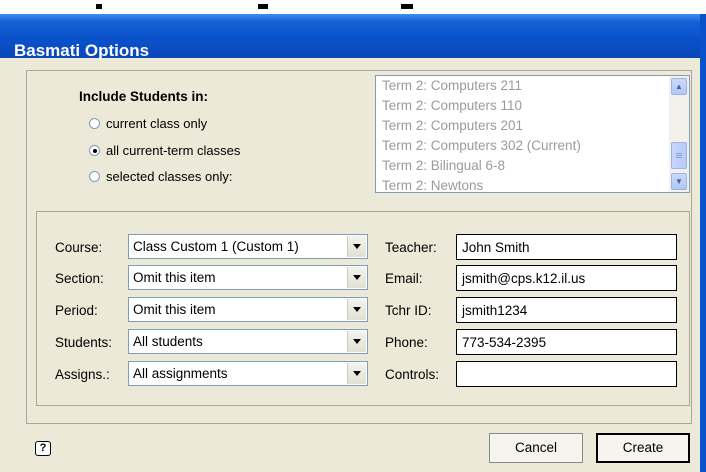  What do you see at coordinates (443, 165) in the screenshot?
I see `class-list-item: Term 2: Bilingual 6-8` at bounding box center [443, 165].